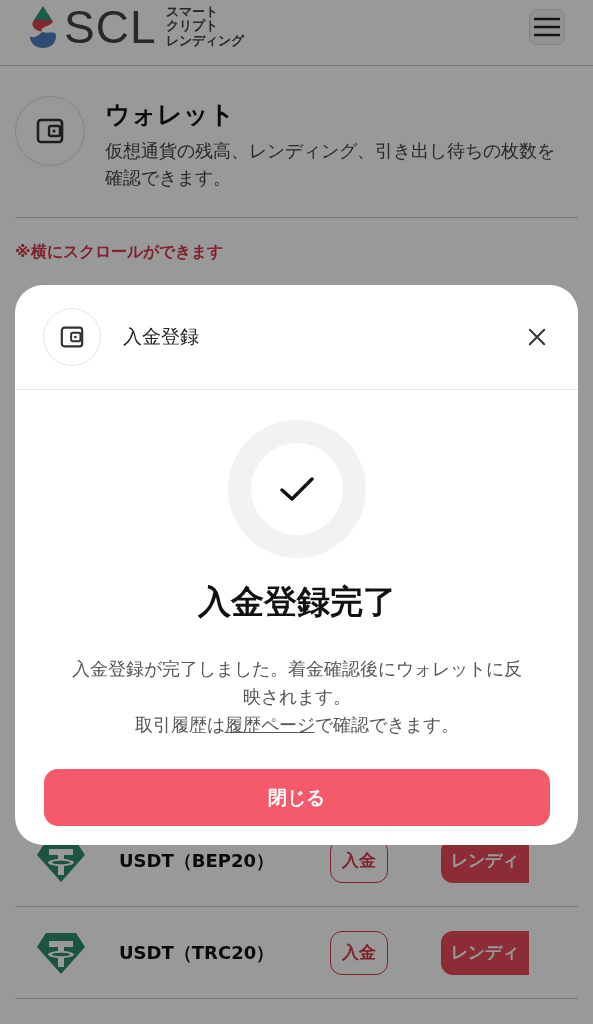  What do you see at coordinates (110, 26) in the screenshot?
I see `logo-text: SCL` at bounding box center [110, 26].